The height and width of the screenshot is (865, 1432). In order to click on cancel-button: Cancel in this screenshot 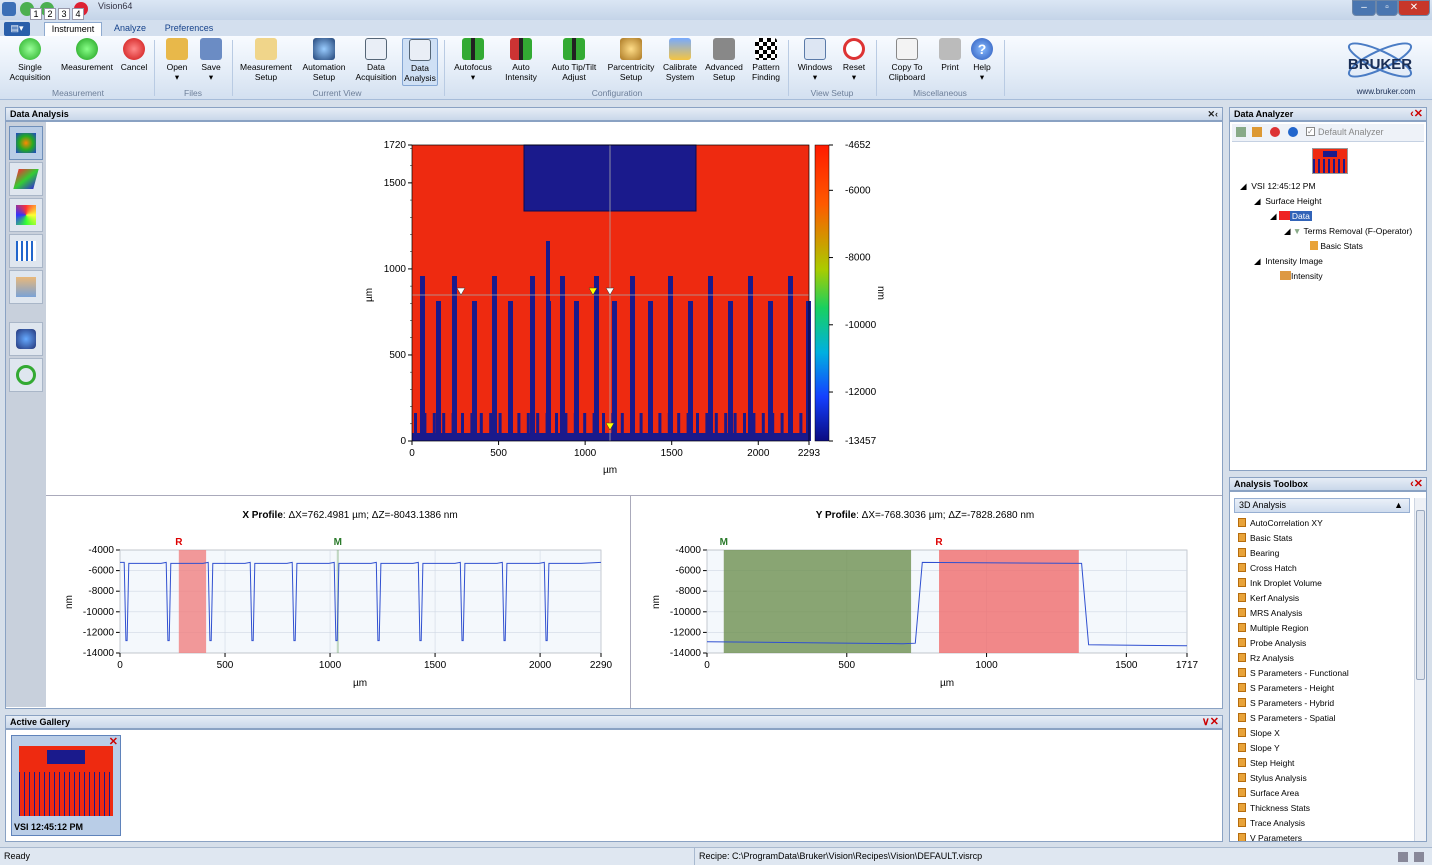, I will do `click(134, 55)`.